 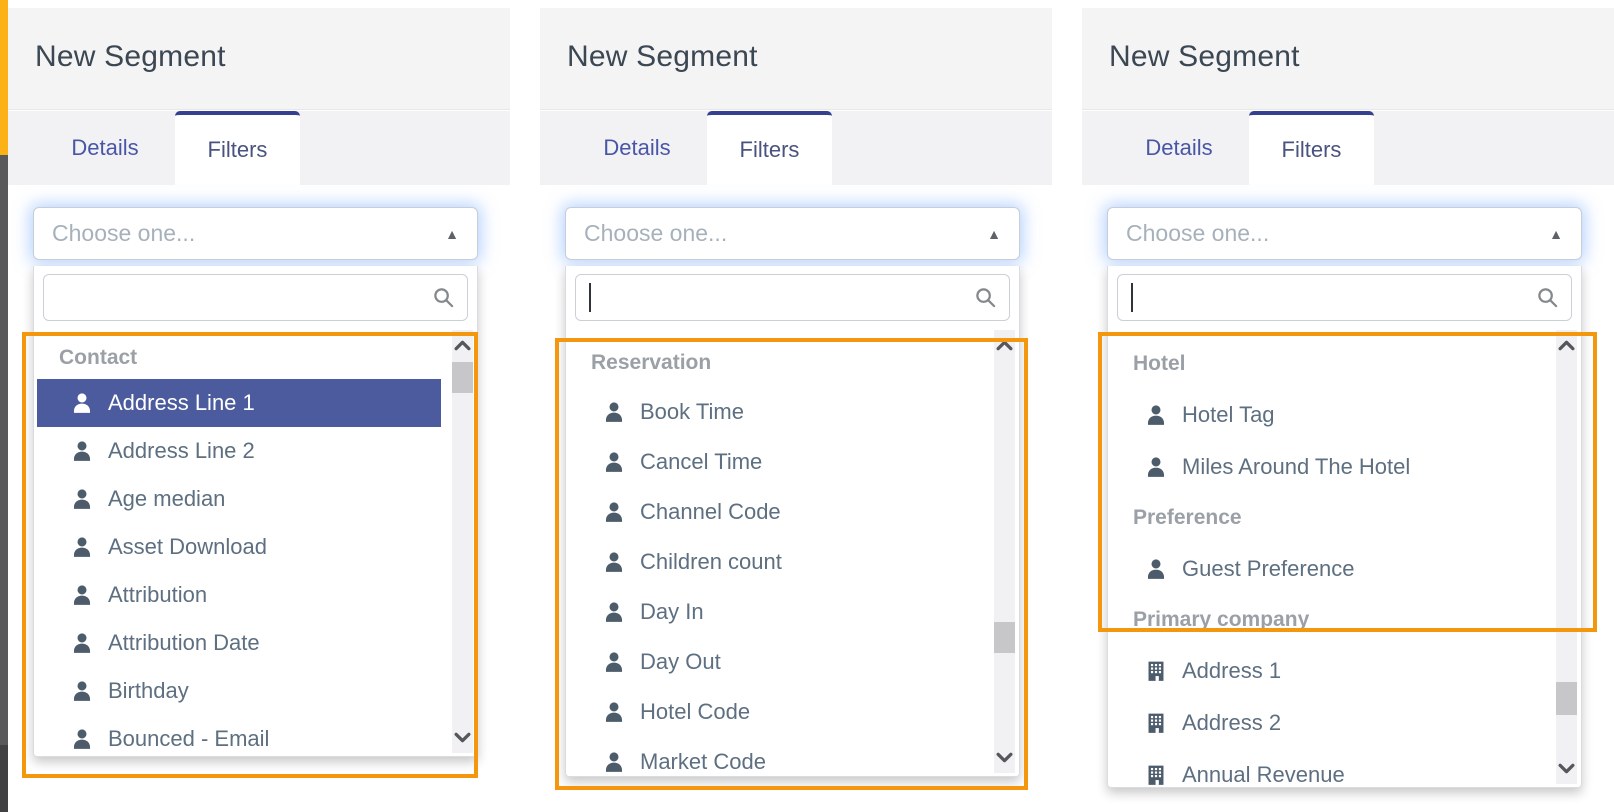 What do you see at coordinates (651, 362) in the screenshot?
I see `group-header: Reservation` at bounding box center [651, 362].